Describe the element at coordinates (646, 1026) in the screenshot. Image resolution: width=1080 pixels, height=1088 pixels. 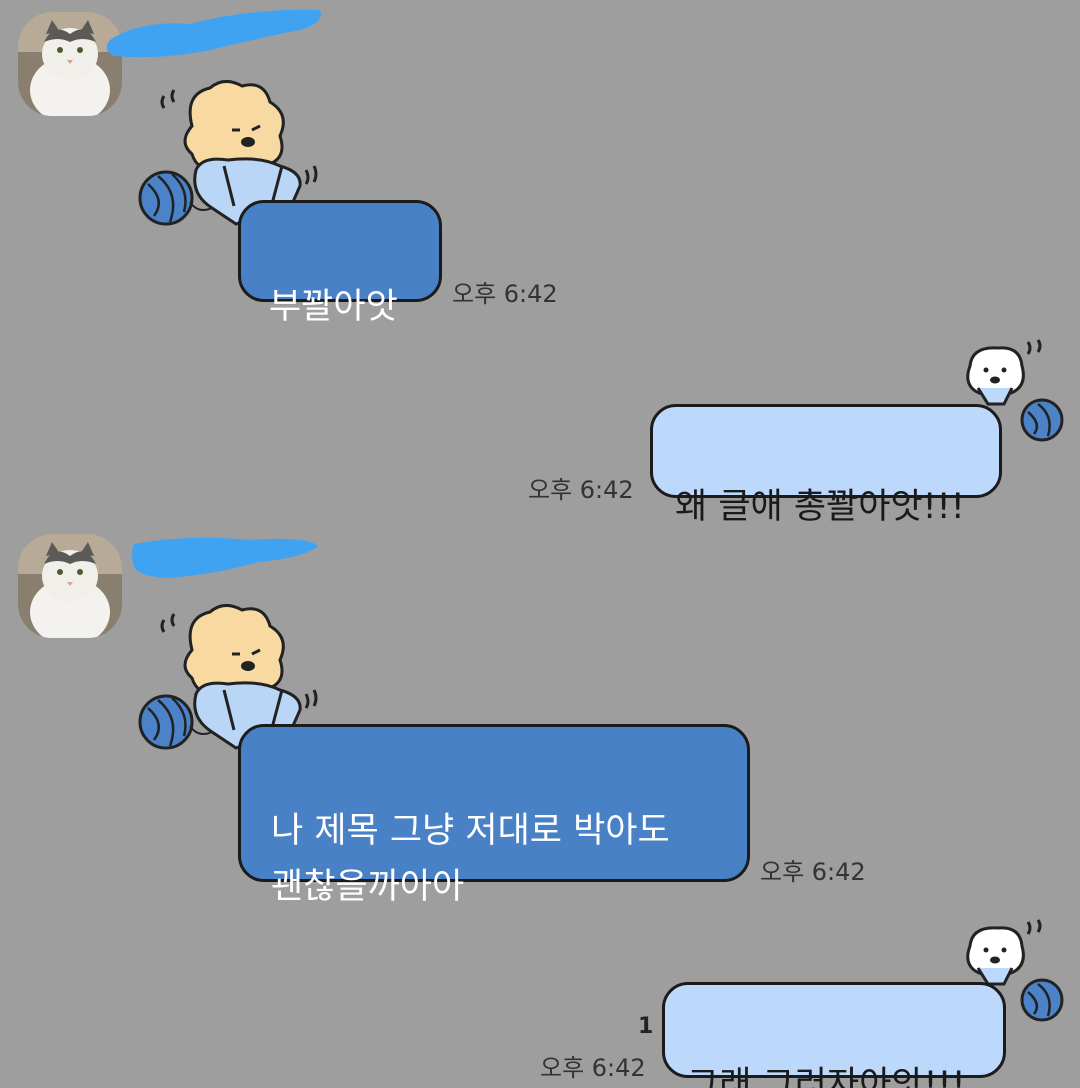
I see `unread-count: 1` at that location.